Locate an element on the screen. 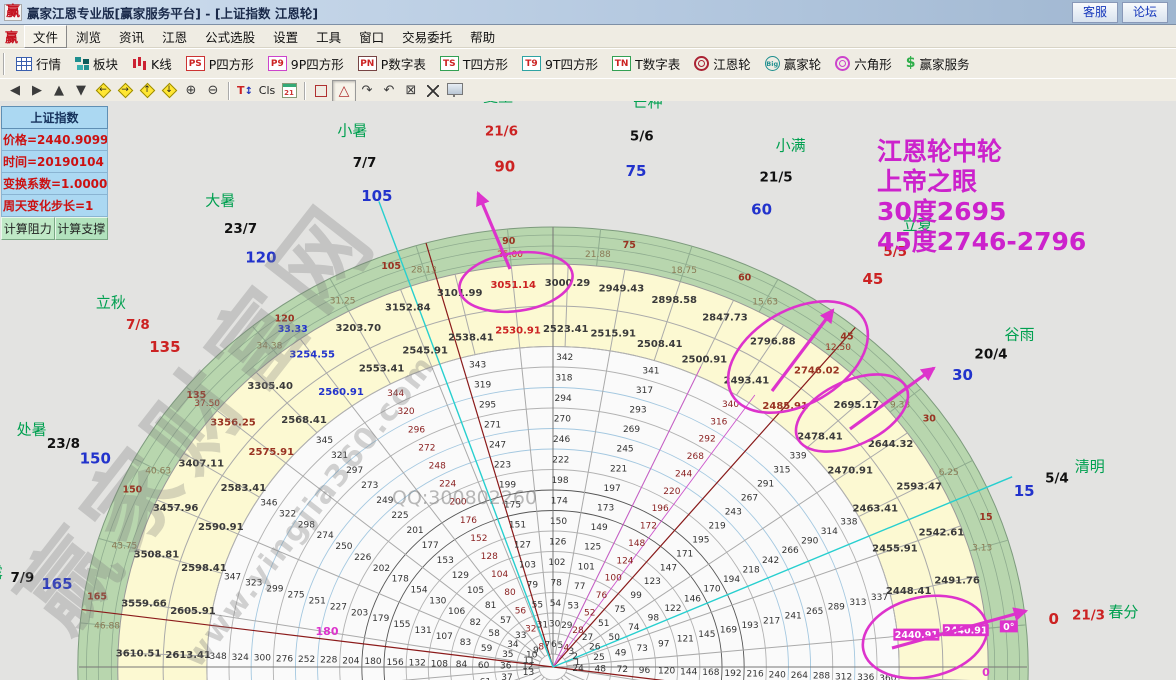 The height and width of the screenshot is (680, 1176). spiral-number: 56 is located at coordinates (521, 611).